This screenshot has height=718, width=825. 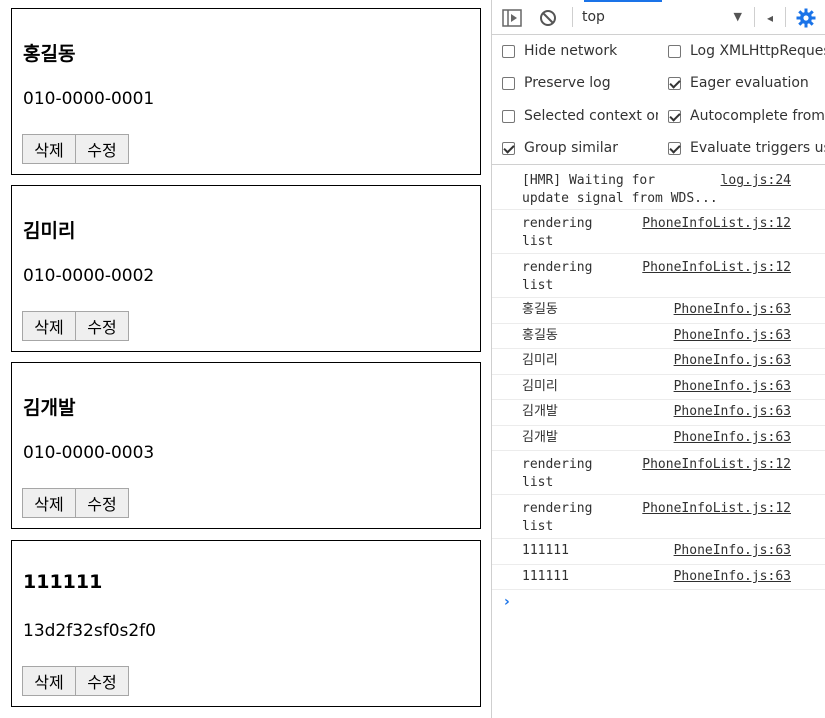 I want to click on console-prompt: ›, so click(x=658, y=605).